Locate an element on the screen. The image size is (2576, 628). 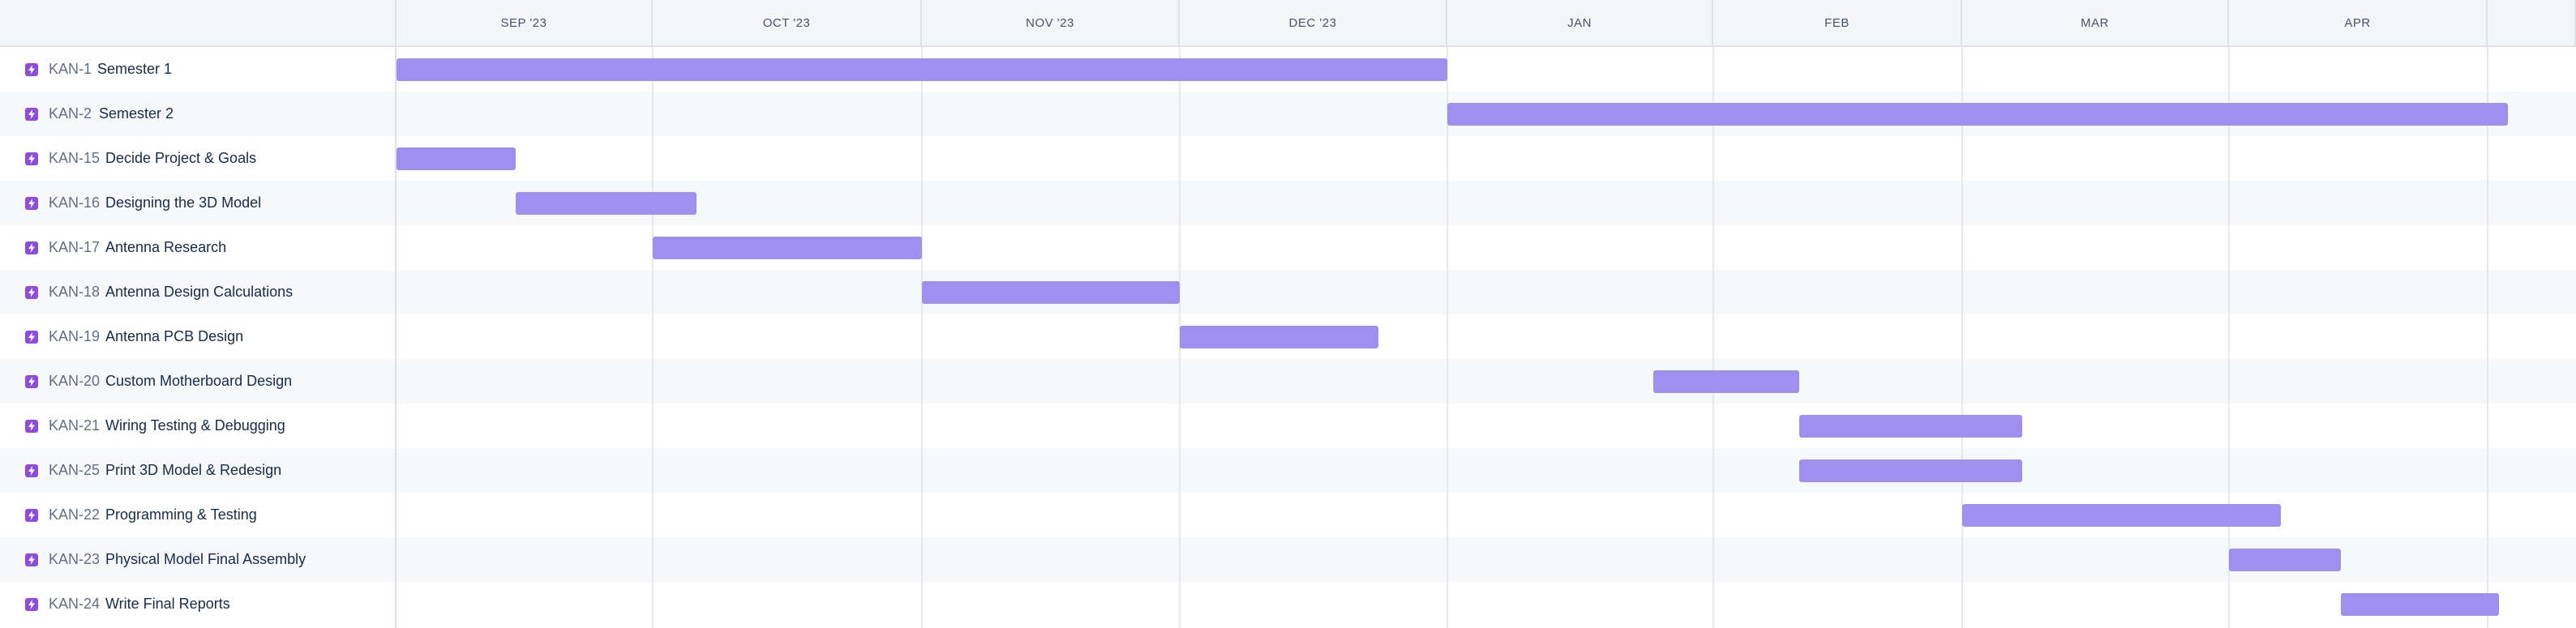
issue-key: KAN-17 is located at coordinates (74, 247).